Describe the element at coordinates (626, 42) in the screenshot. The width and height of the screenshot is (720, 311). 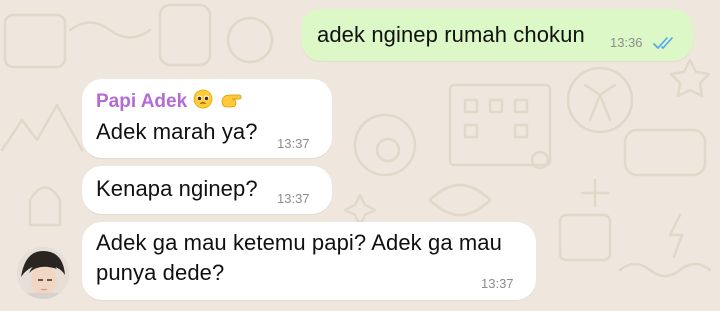
I see `message-time: 13:36` at that location.